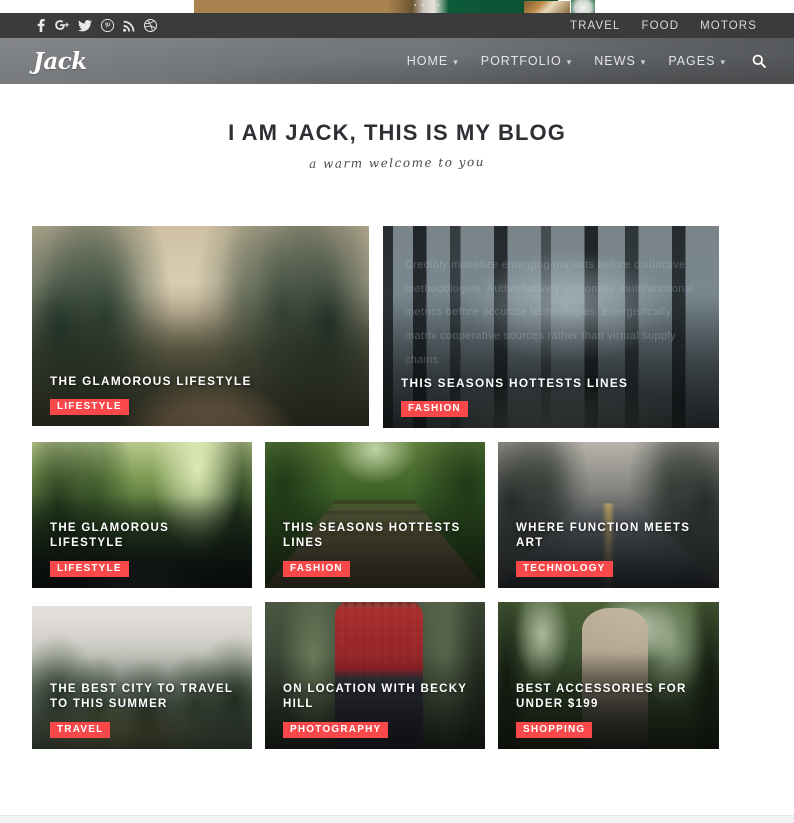 Image resolution: width=794 pixels, height=823 pixels. Describe the element at coordinates (394, 6) in the screenshot. I see `ad-banner-artwork: ▪ ▪ ▪ ▪` at that location.